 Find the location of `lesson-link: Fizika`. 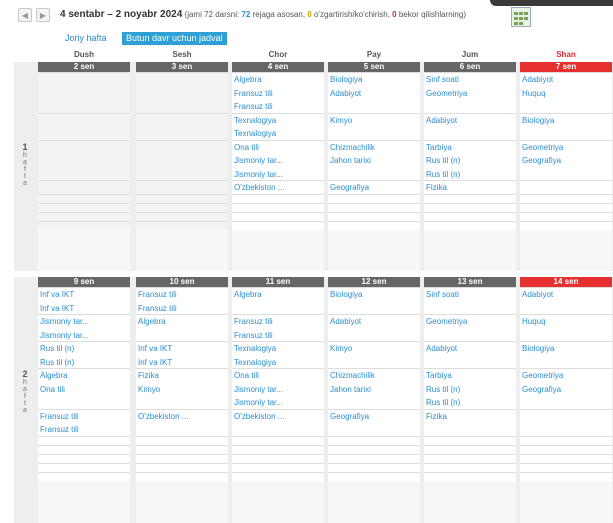

lesson-link: Fizika is located at coordinates (470, 188).